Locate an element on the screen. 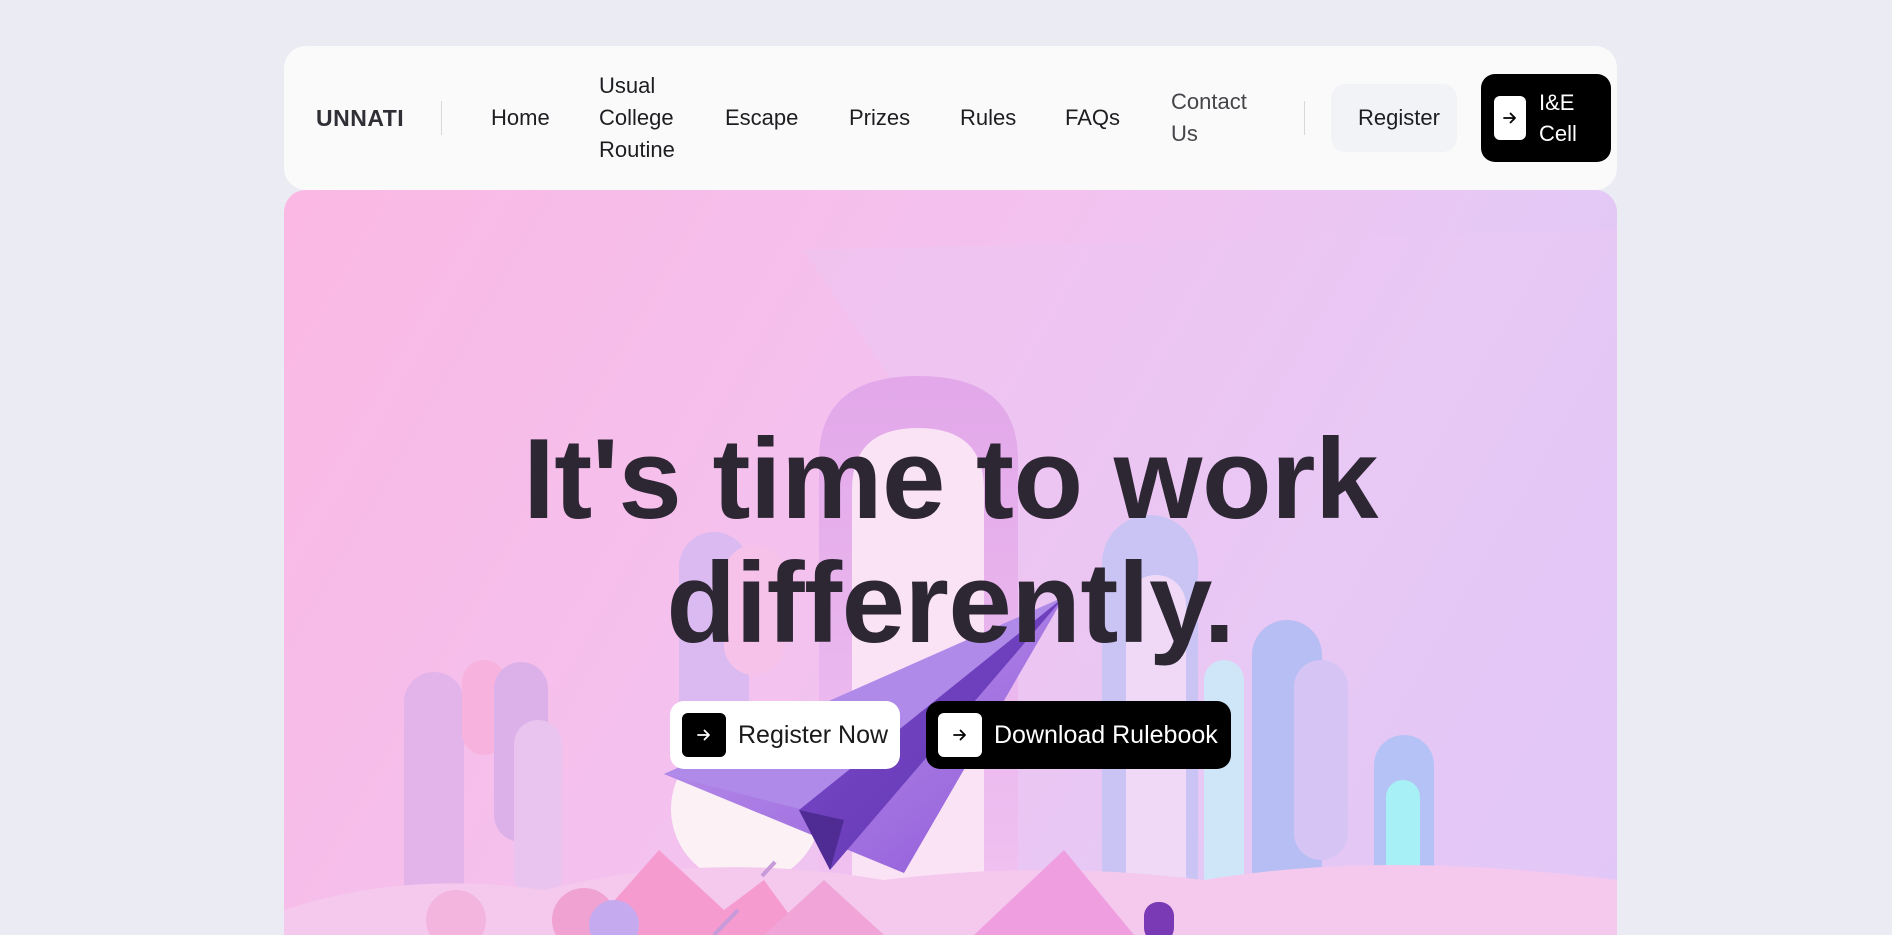 This screenshot has width=1892, height=935. register-button: Register is located at coordinates (1394, 118).